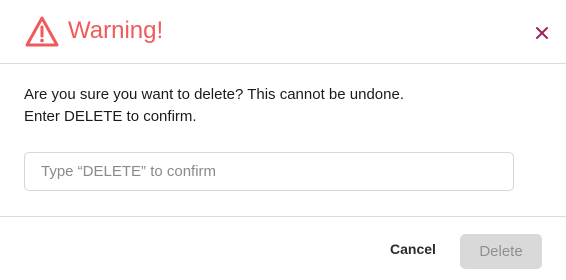  Describe the element at coordinates (501, 251) in the screenshot. I see `delete-button: Delete` at that location.